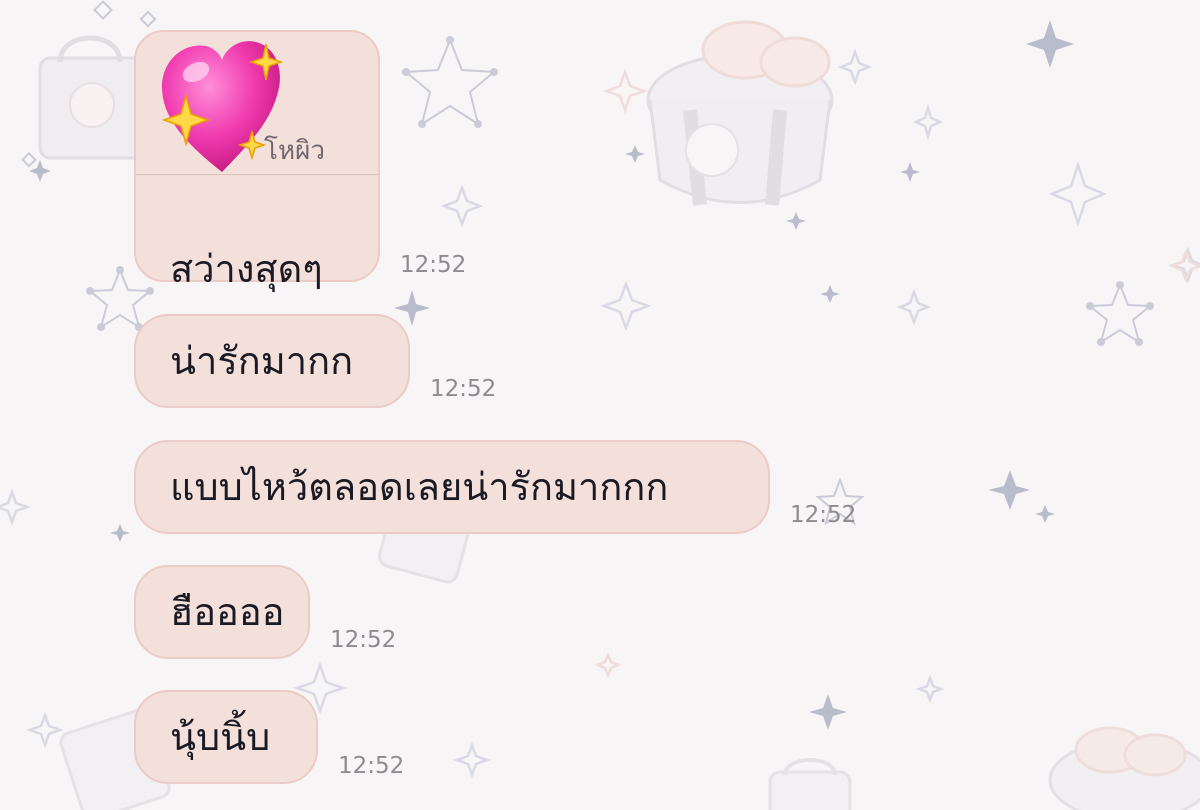 The image size is (1200, 810). Describe the element at coordinates (257, 103) in the screenshot. I see `reply-quote: โหผิว` at that location.